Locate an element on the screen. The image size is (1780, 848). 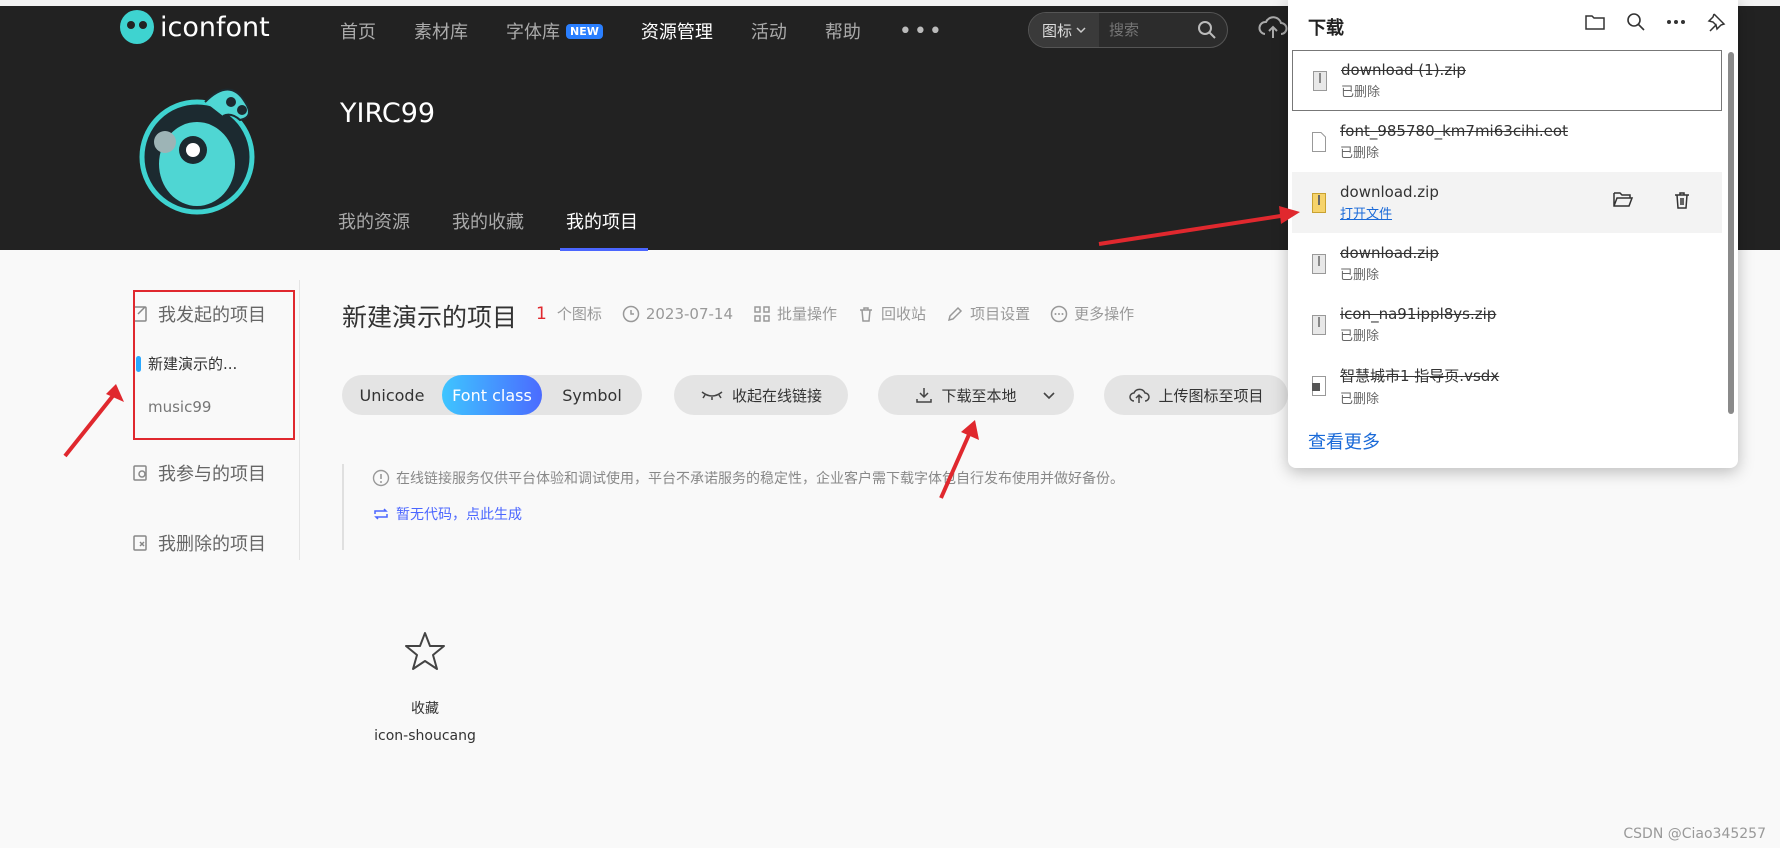
button-label: 下载至本地 is located at coordinates (979, 395).